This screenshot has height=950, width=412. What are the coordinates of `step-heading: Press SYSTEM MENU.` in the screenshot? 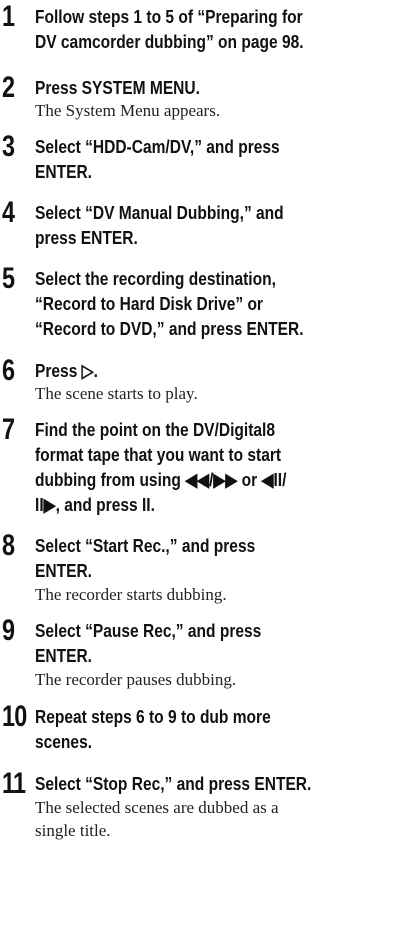 It's located at (211, 87).